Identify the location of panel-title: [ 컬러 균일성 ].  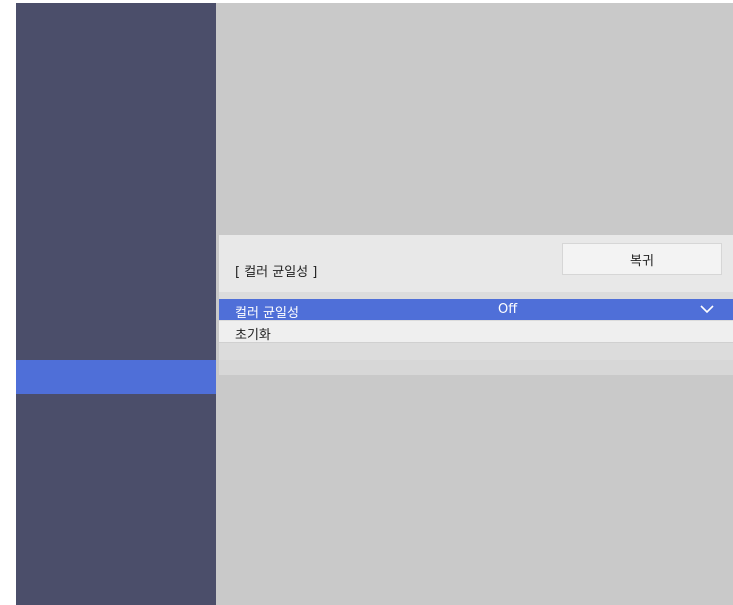
(276, 272).